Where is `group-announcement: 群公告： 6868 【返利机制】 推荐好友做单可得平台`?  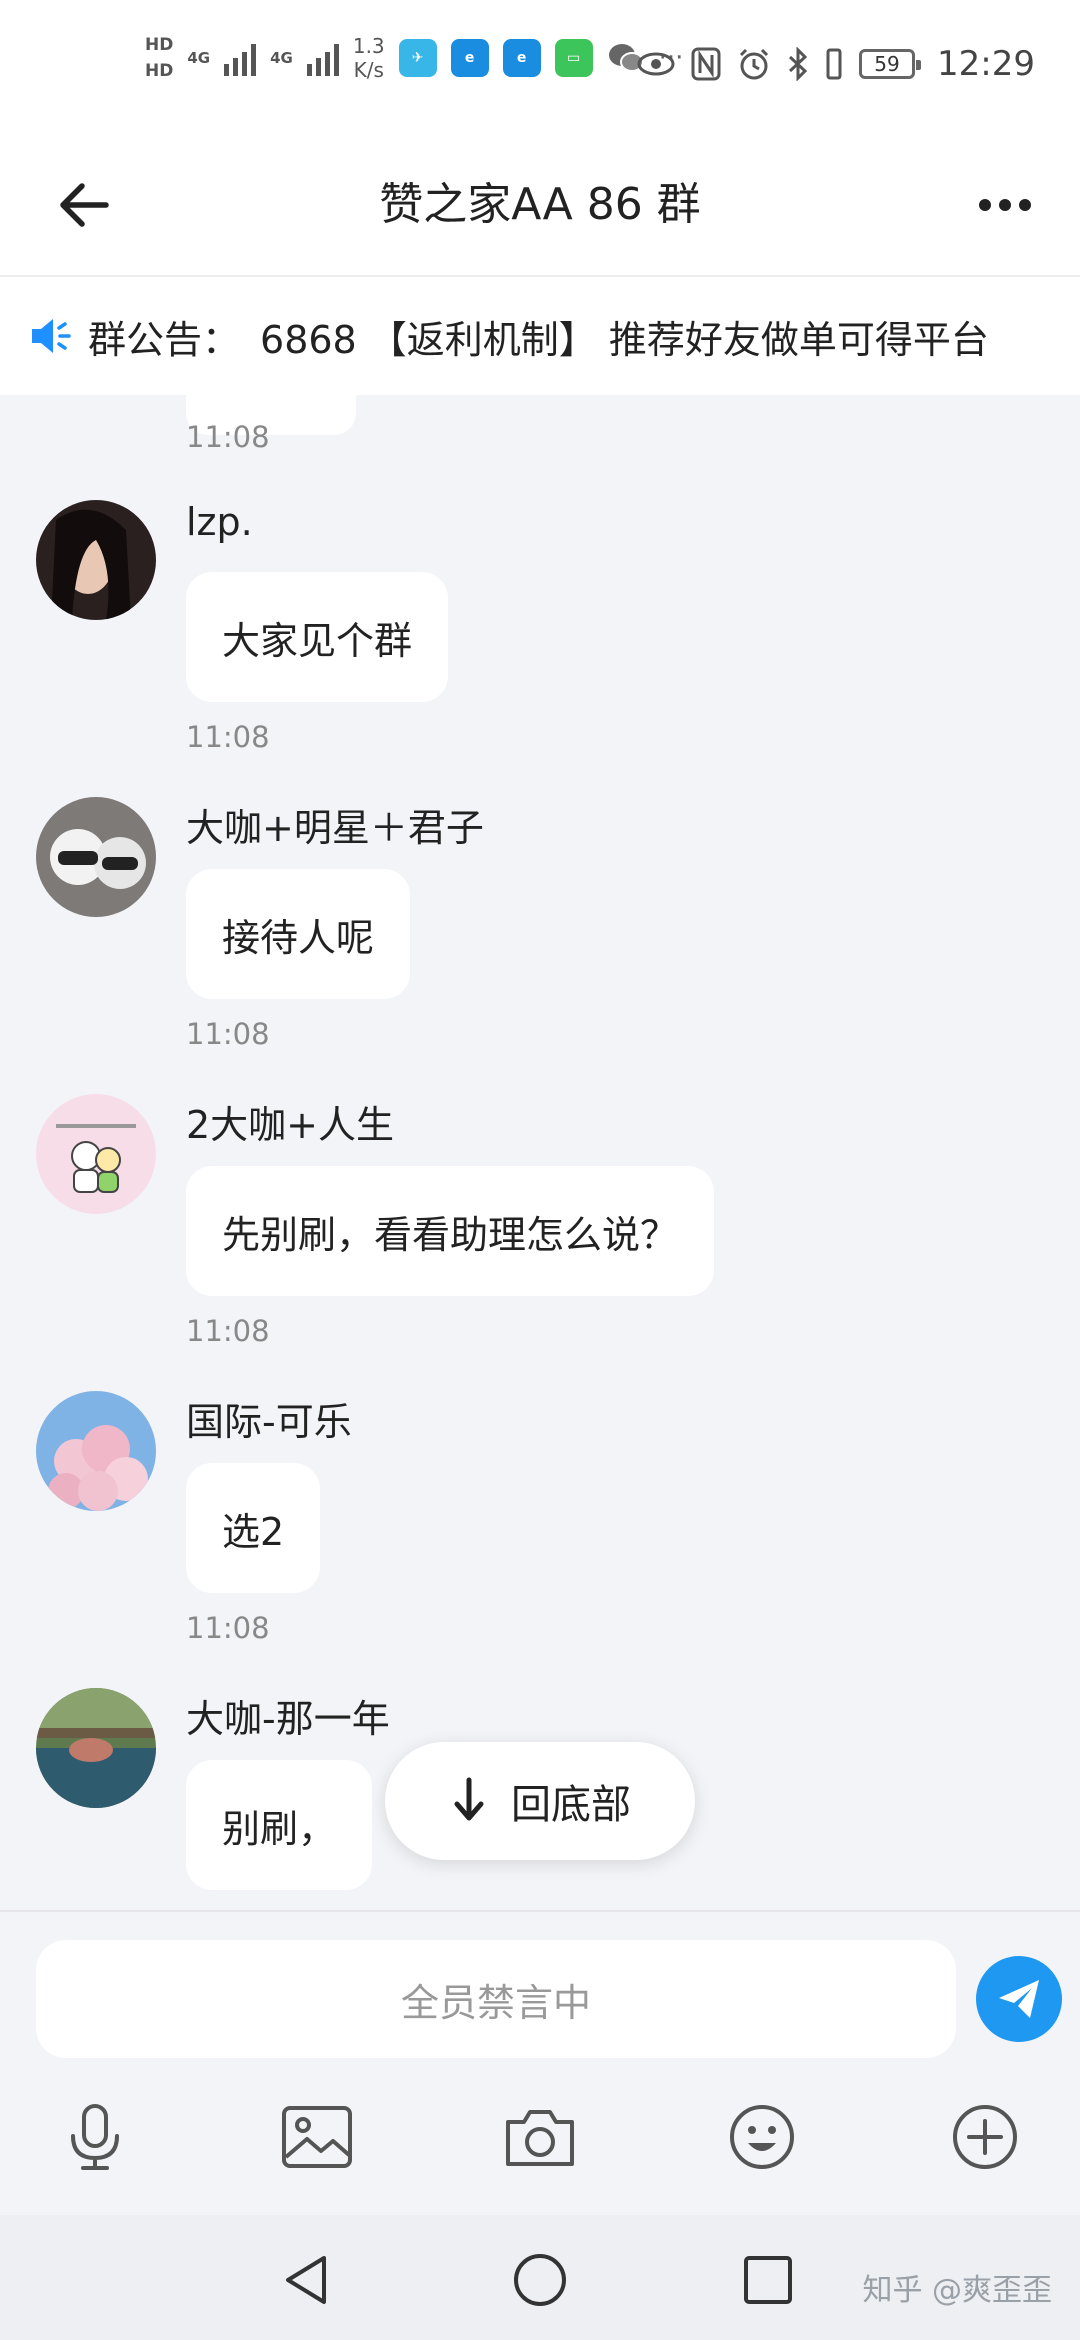 group-announcement: 群公告： 6868 【返利机制】 推荐好友做单可得平台 is located at coordinates (540, 335).